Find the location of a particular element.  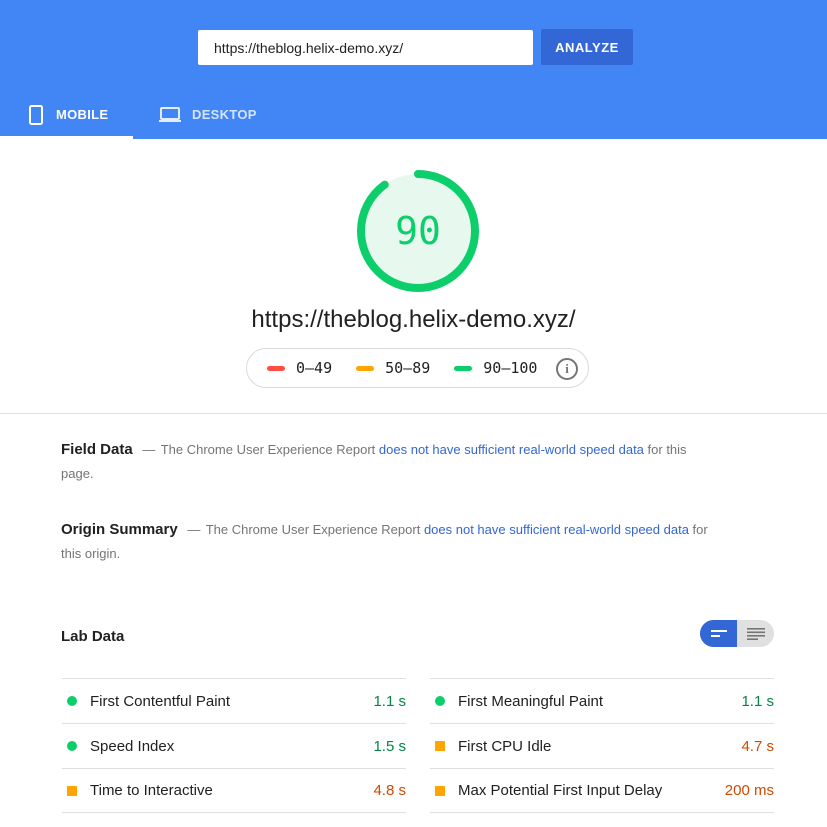

metric-value: 1.5 s is located at coordinates (389, 746).